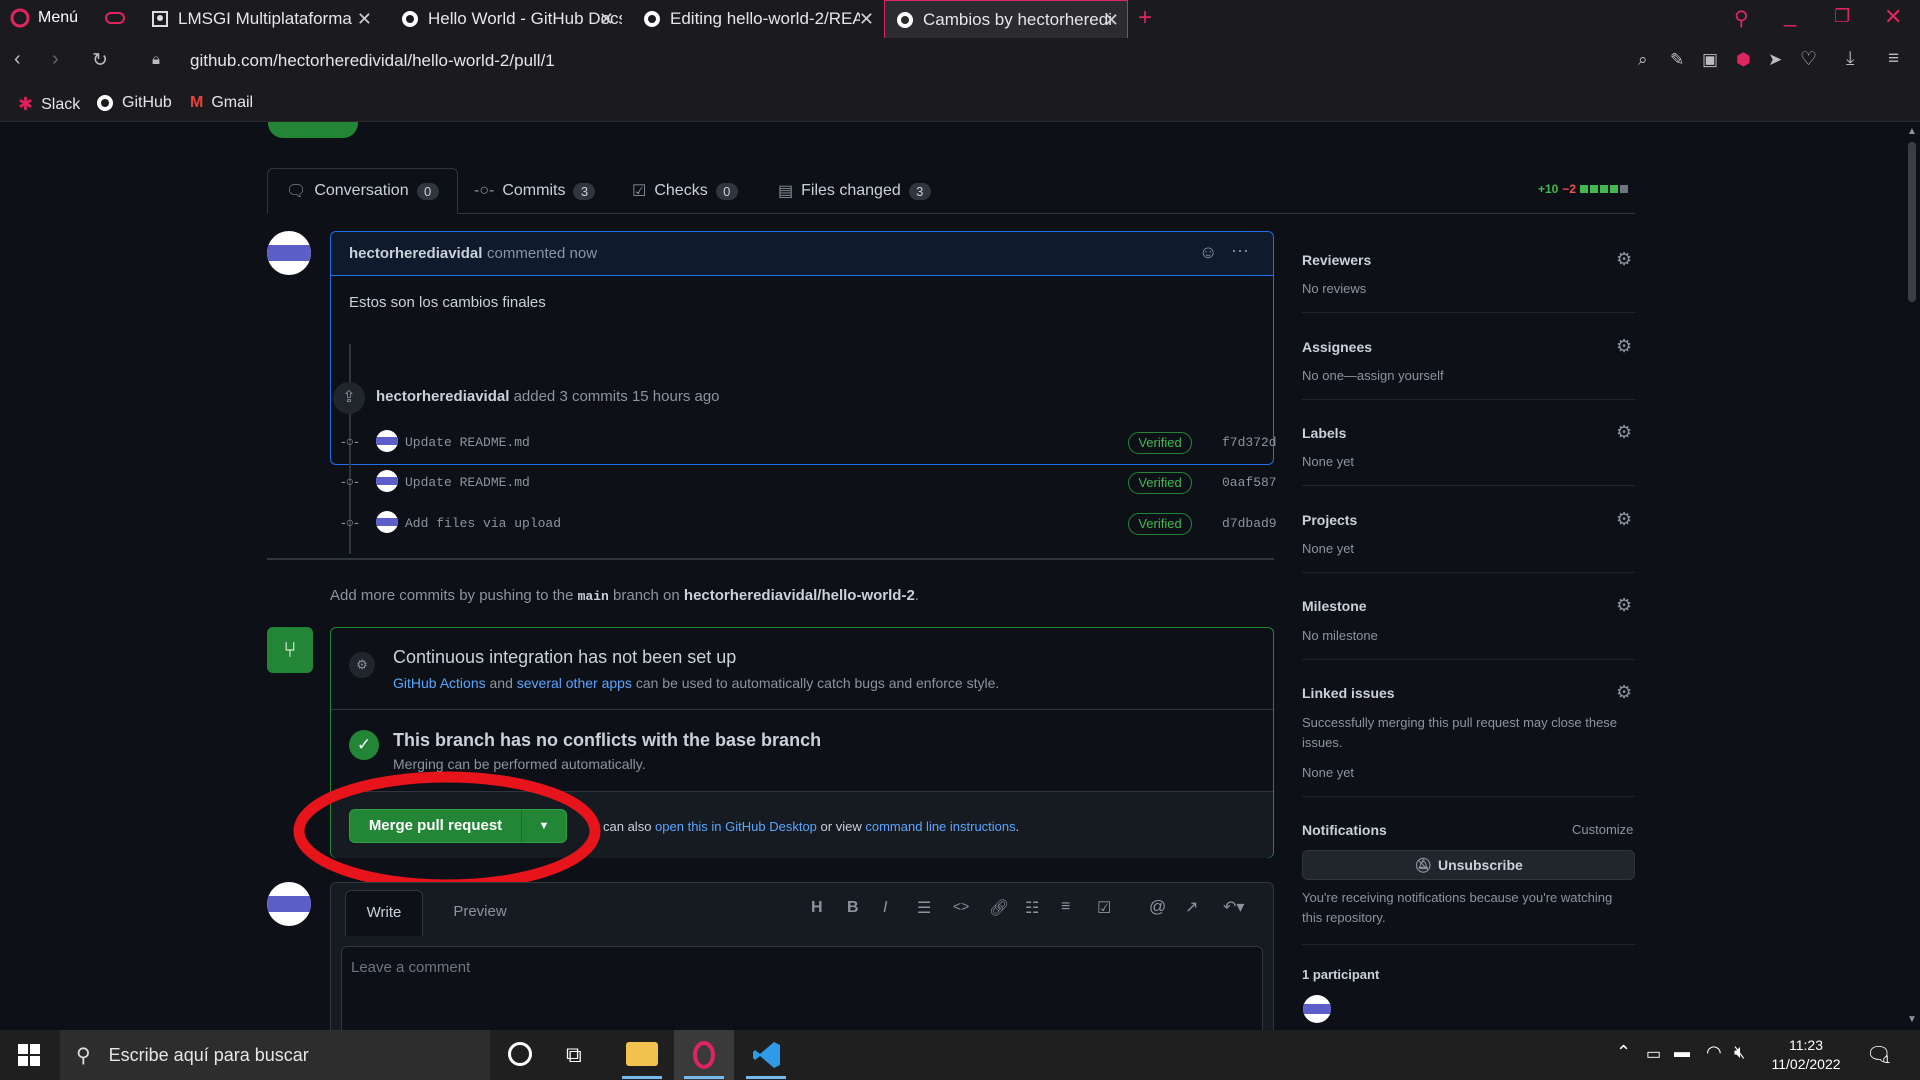 This screenshot has width=1920, height=1080. Describe the element at coordinates (1373, 375) in the screenshot. I see `assignees-value: No one—assign yourself` at that location.